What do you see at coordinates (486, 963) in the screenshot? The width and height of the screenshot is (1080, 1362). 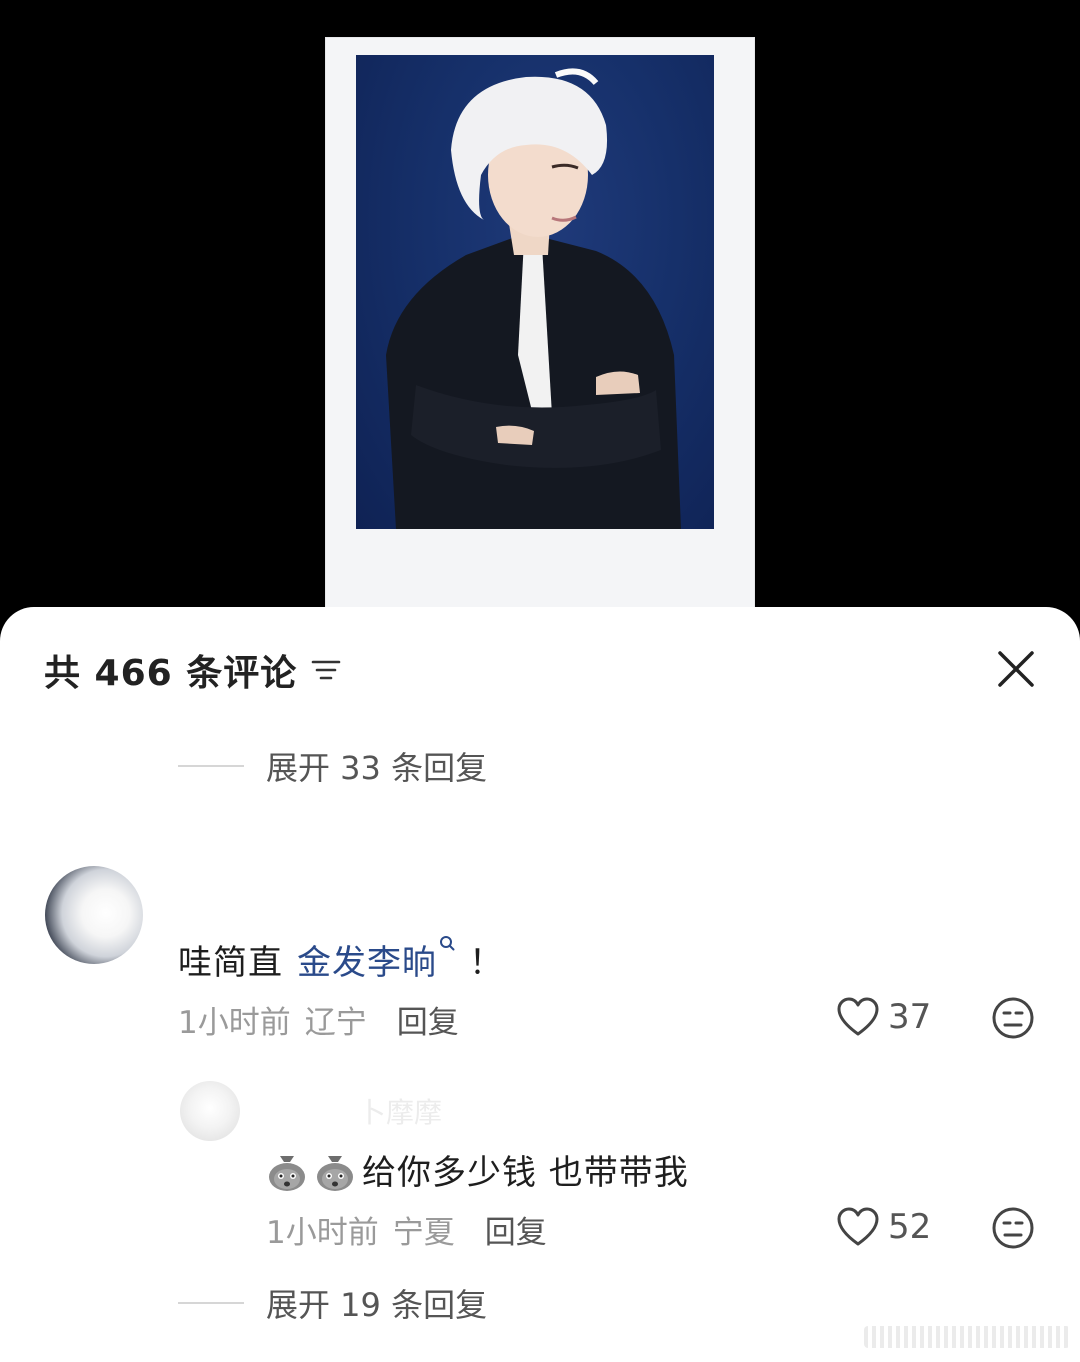 I see `comment-text-suffix: ！` at bounding box center [486, 963].